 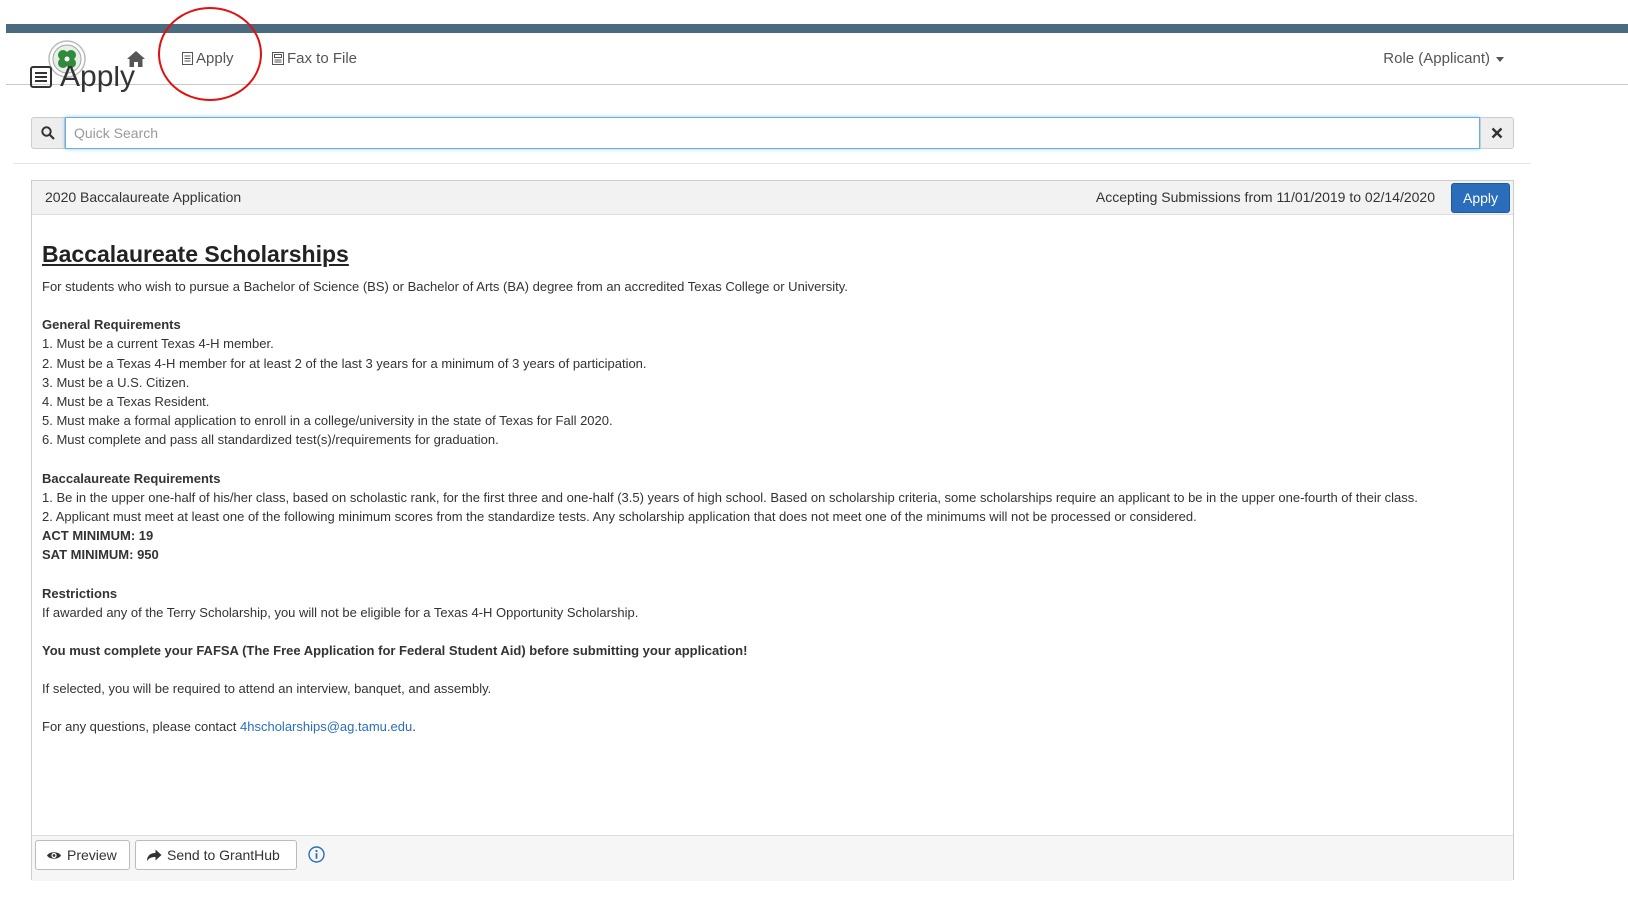 I want to click on share-icon, so click(x=154, y=855).